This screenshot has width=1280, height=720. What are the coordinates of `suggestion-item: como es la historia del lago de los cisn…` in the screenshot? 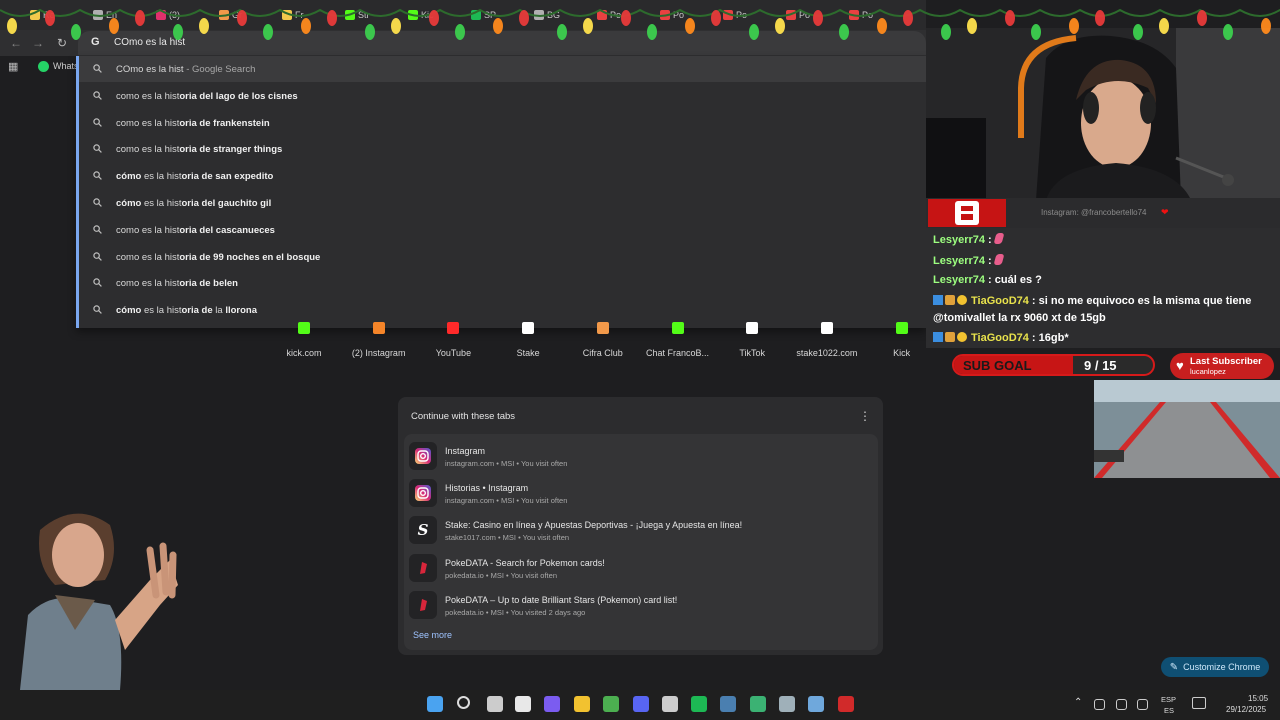 It's located at (502, 96).